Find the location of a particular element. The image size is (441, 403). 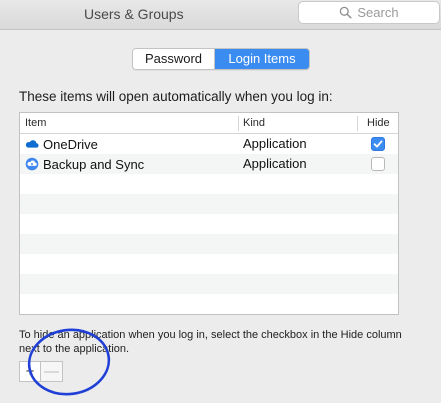

add-remove-buttons: + — is located at coordinates (41, 371).